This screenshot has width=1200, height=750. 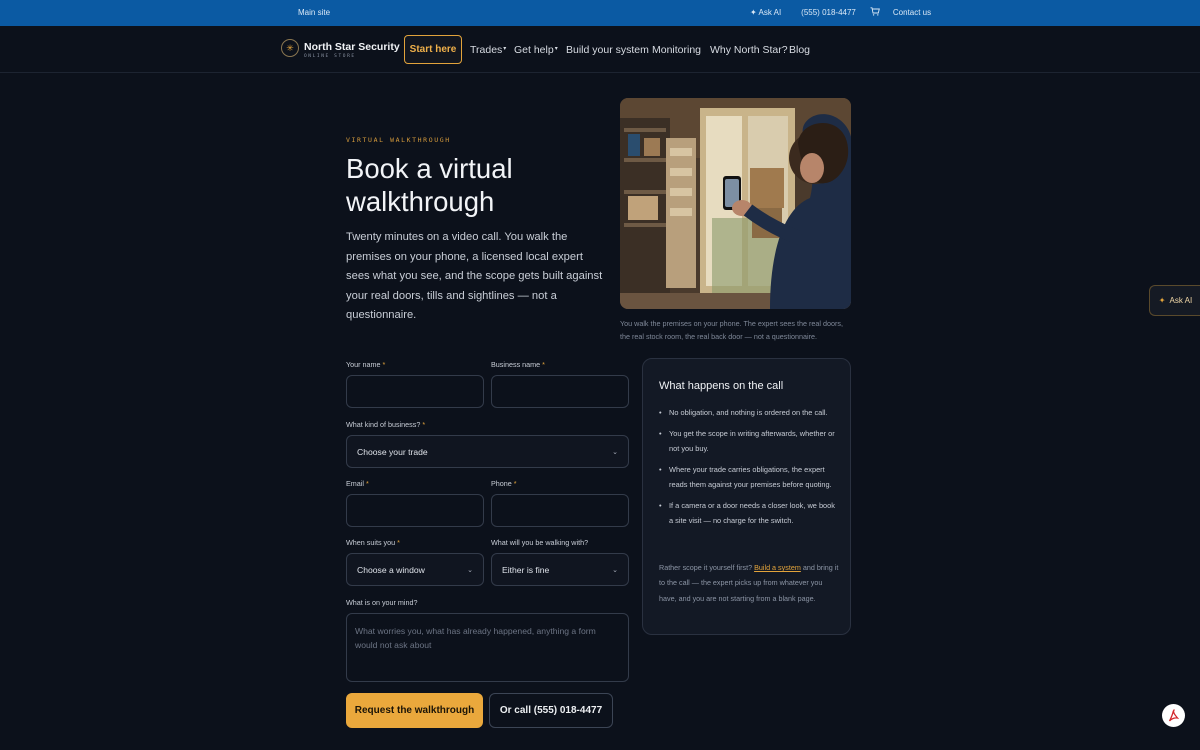 I want to click on nav-item-build-your-system: Build your system, so click(x=607, y=50).